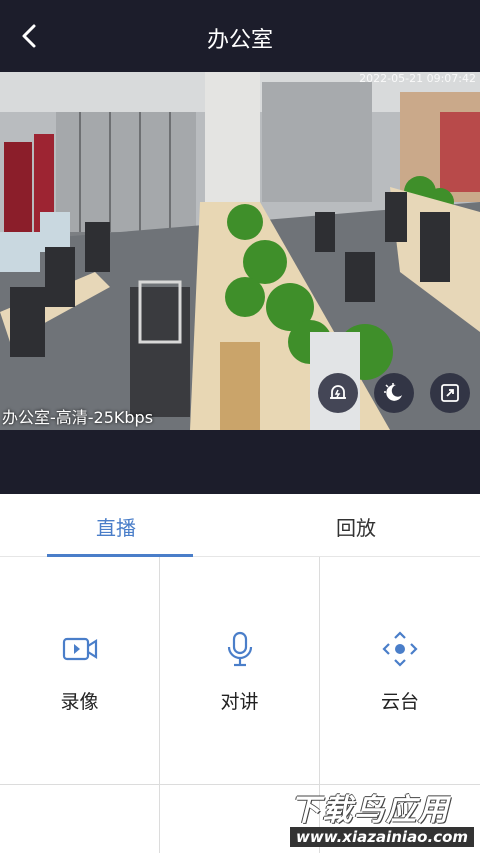 The width and height of the screenshot is (480, 853). Describe the element at coordinates (239, 702) in the screenshot. I see `intercom-label: 对讲` at that location.